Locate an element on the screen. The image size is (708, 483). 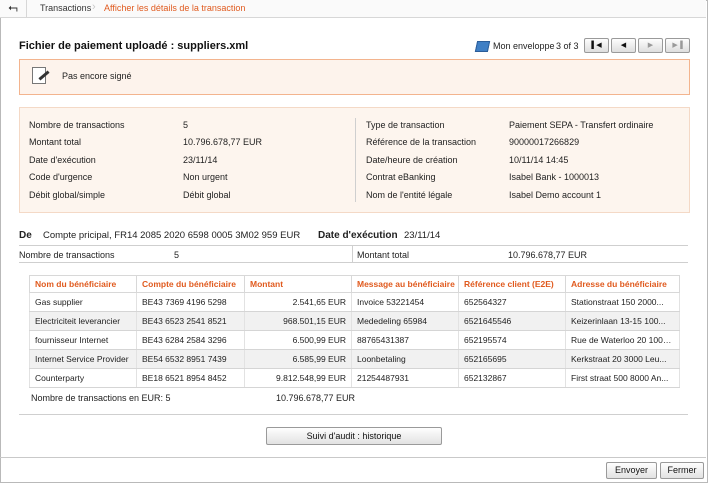
table-cell: 968.501,15 EUR is located at coordinates (298, 321).